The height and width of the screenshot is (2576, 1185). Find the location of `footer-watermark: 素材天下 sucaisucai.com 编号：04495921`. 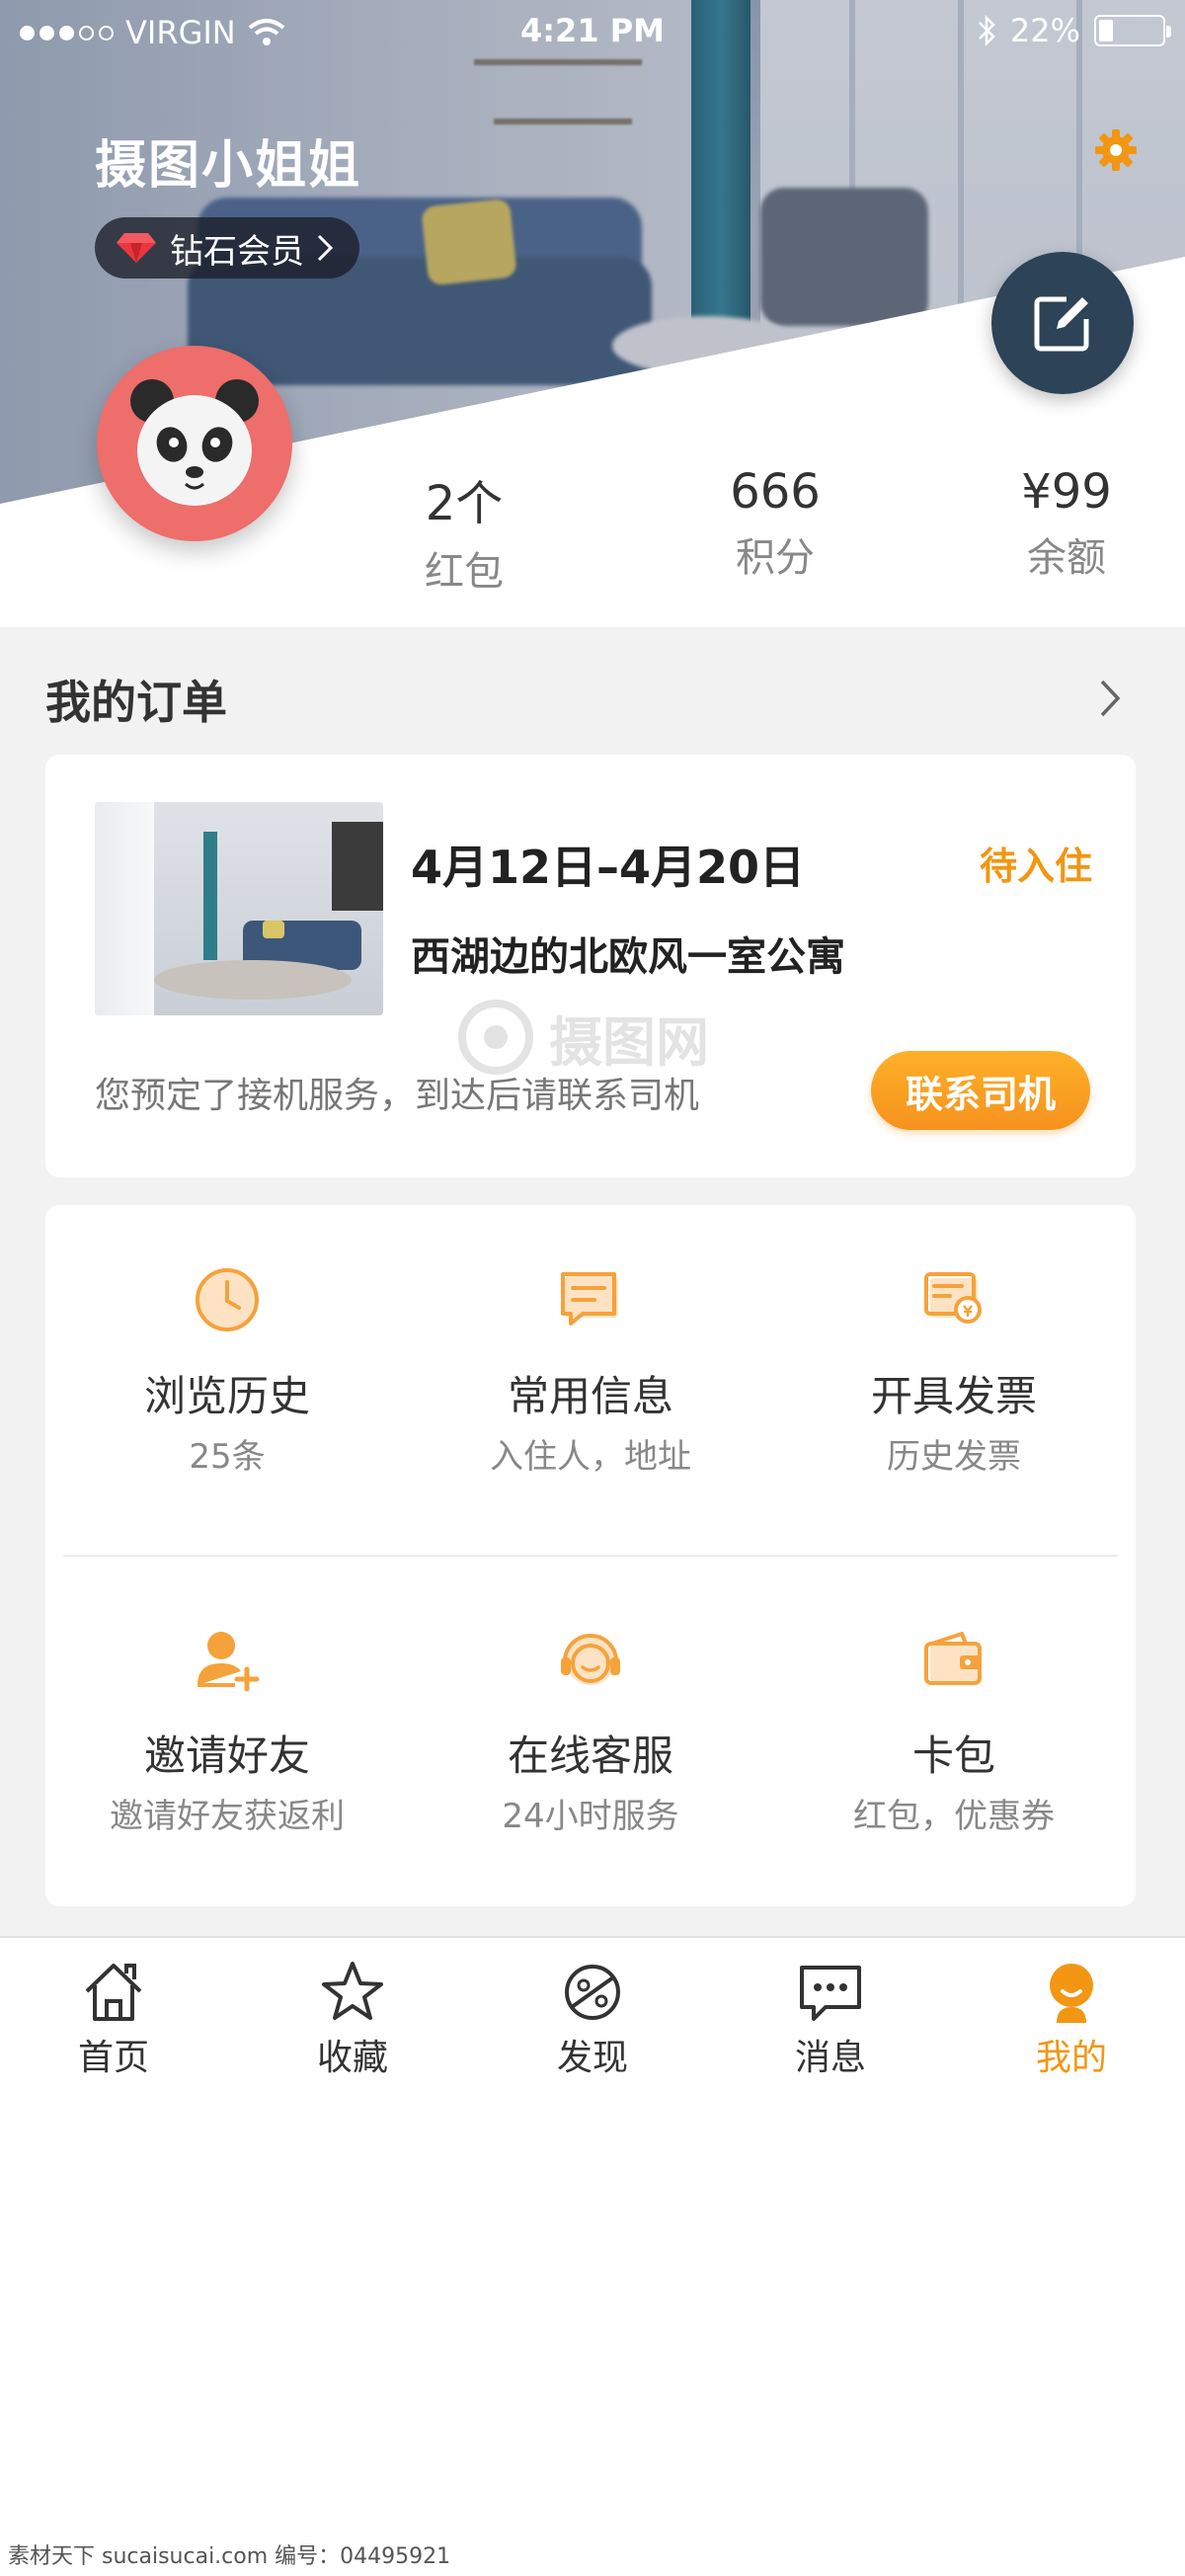

footer-watermark: 素材天下 sucaisucai.com 编号：04495921 is located at coordinates (229, 2556).